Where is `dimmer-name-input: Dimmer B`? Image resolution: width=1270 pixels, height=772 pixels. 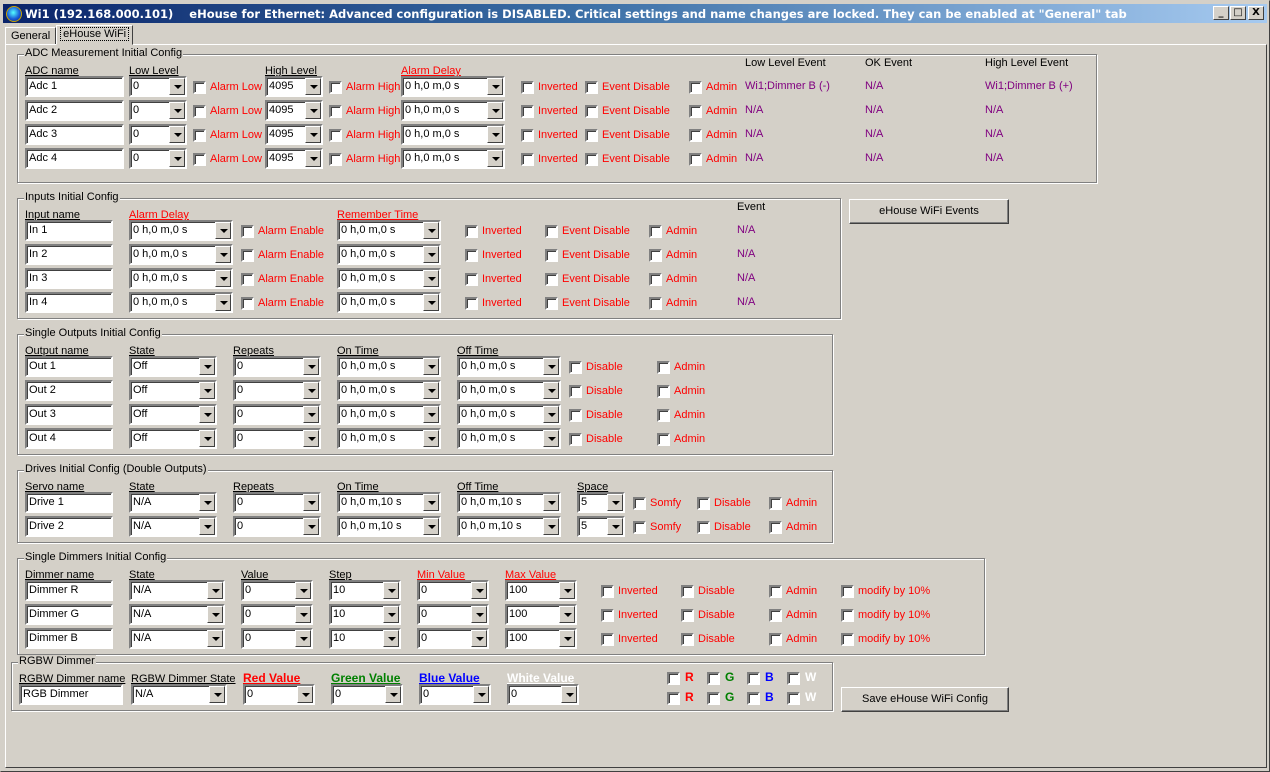
dimmer-name-input: Dimmer B is located at coordinates (69, 638).